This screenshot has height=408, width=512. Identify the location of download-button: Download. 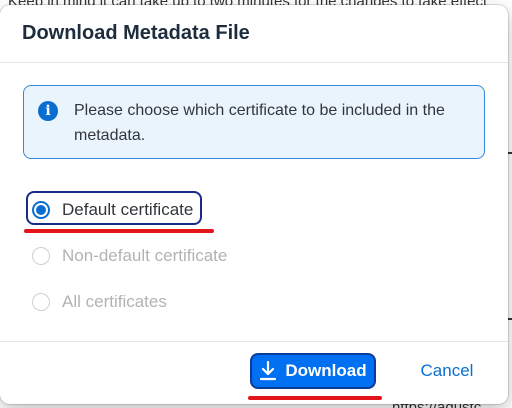
(313, 371).